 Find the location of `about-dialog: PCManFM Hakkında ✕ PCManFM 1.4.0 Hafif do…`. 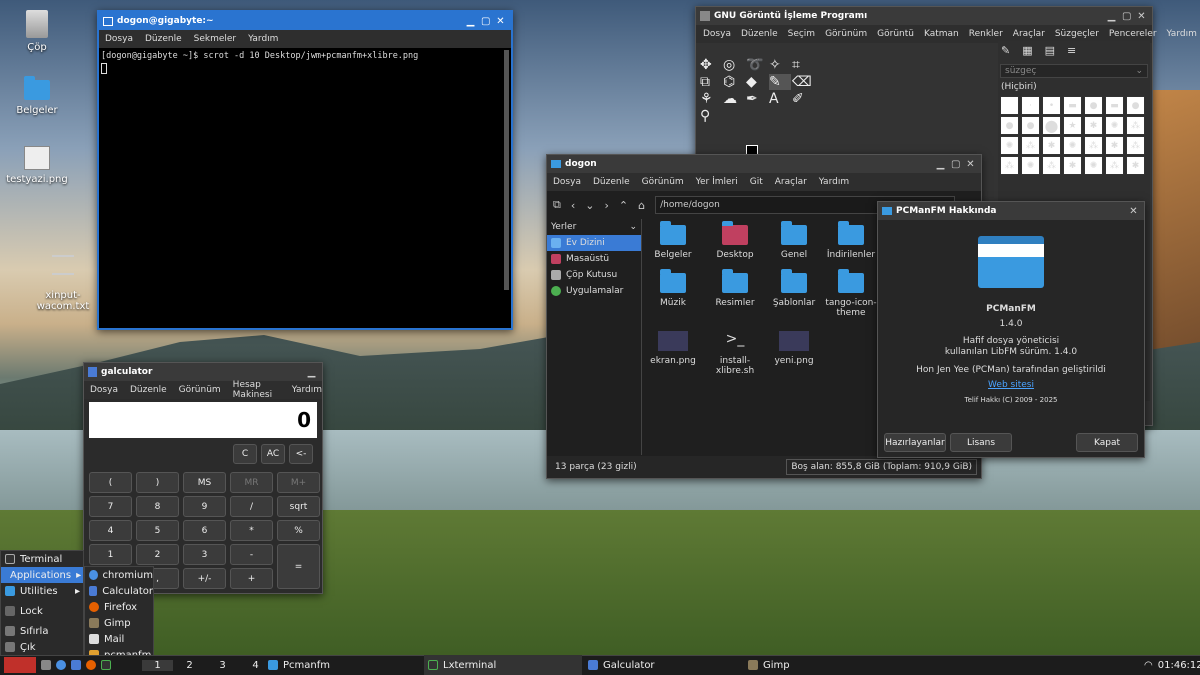

about-dialog: PCManFM Hakkında ✕ PCManFM 1.4.0 Hafif do… is located at coordinates (1011, 329).